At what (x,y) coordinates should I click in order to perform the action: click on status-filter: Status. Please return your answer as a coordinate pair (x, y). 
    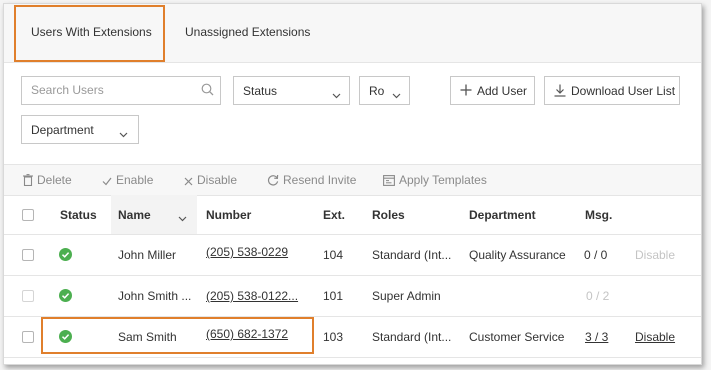
    Looking at the image, I should click on (291, 90).